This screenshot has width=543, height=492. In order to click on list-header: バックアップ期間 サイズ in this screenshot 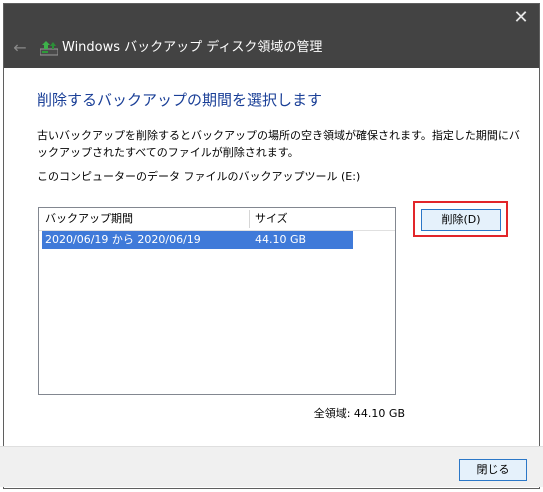, I will do `click(217, 219)`.